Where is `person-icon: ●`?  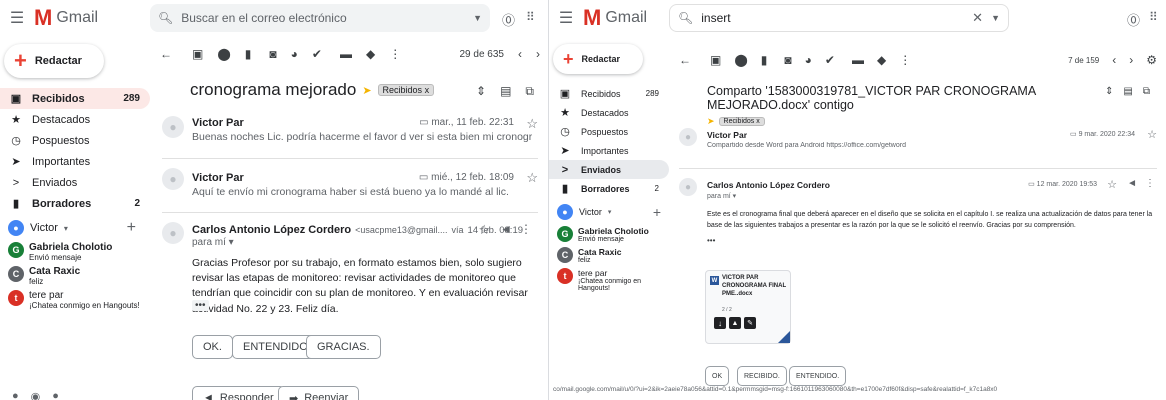 person-icon: ● is located at coordinates (15, 395).